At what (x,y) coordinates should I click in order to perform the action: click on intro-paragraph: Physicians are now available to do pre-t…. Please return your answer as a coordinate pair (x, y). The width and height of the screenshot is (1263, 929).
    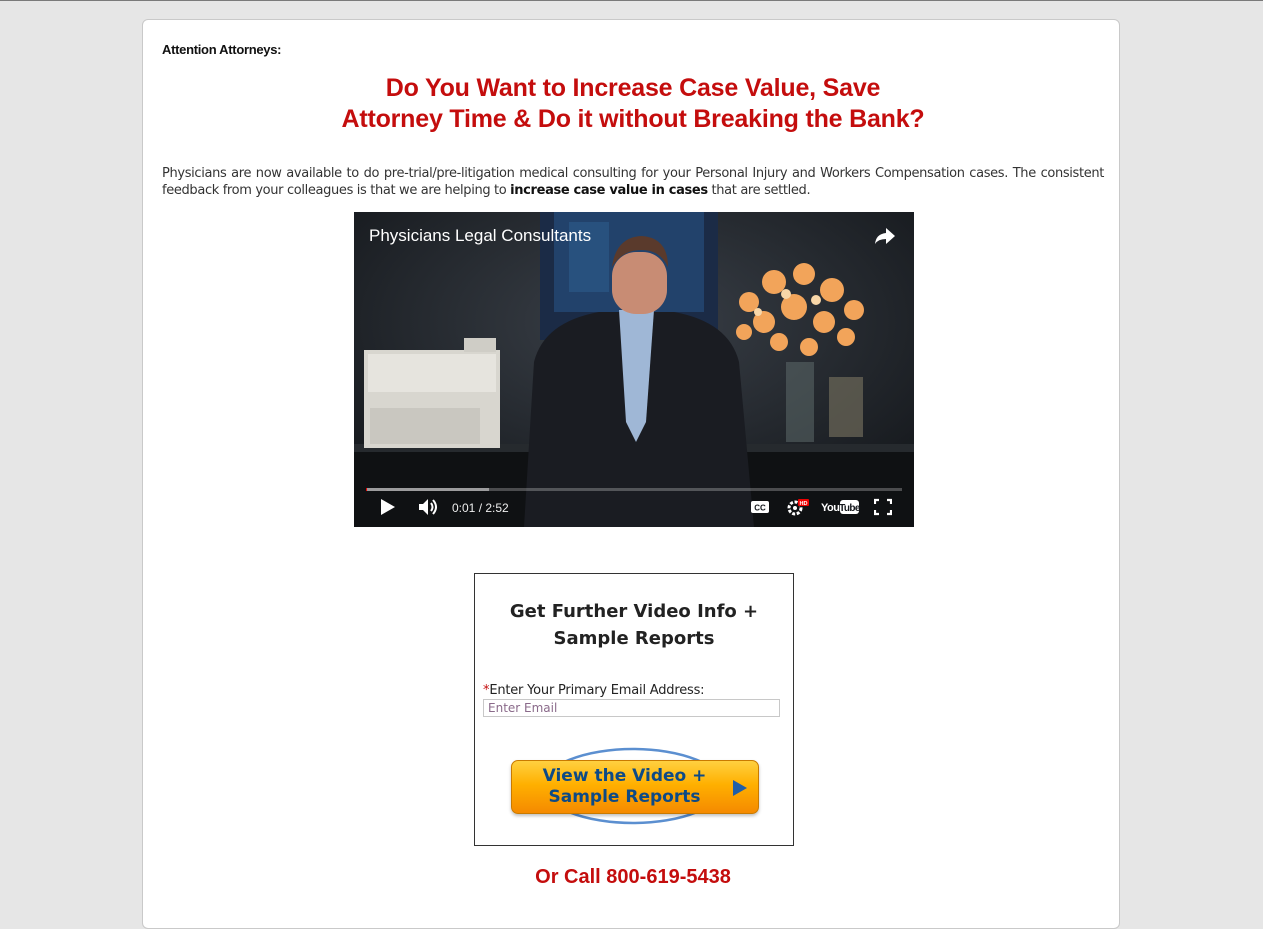
    Looking at the image, I should click on (633, 182).